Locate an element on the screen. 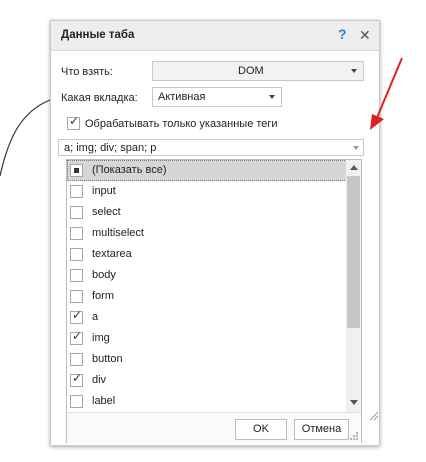 The height and width of the screenshot is (462, 426). list-item-label: textarea is located at coordinates (112, 254).